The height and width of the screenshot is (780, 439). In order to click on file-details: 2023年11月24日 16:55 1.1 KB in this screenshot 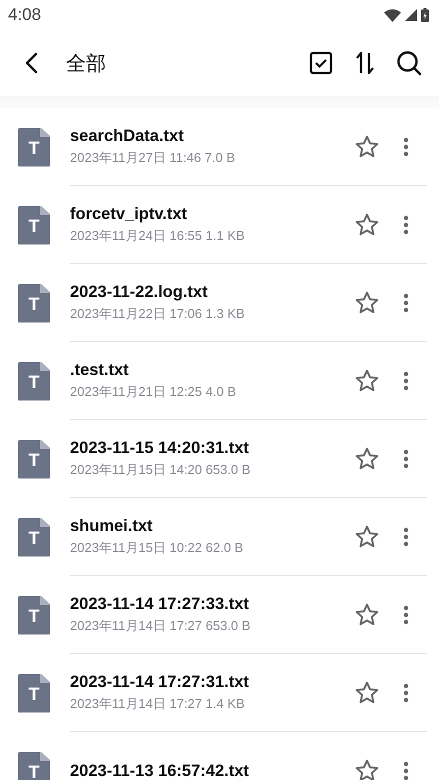, I will do `click(158, 236)`.